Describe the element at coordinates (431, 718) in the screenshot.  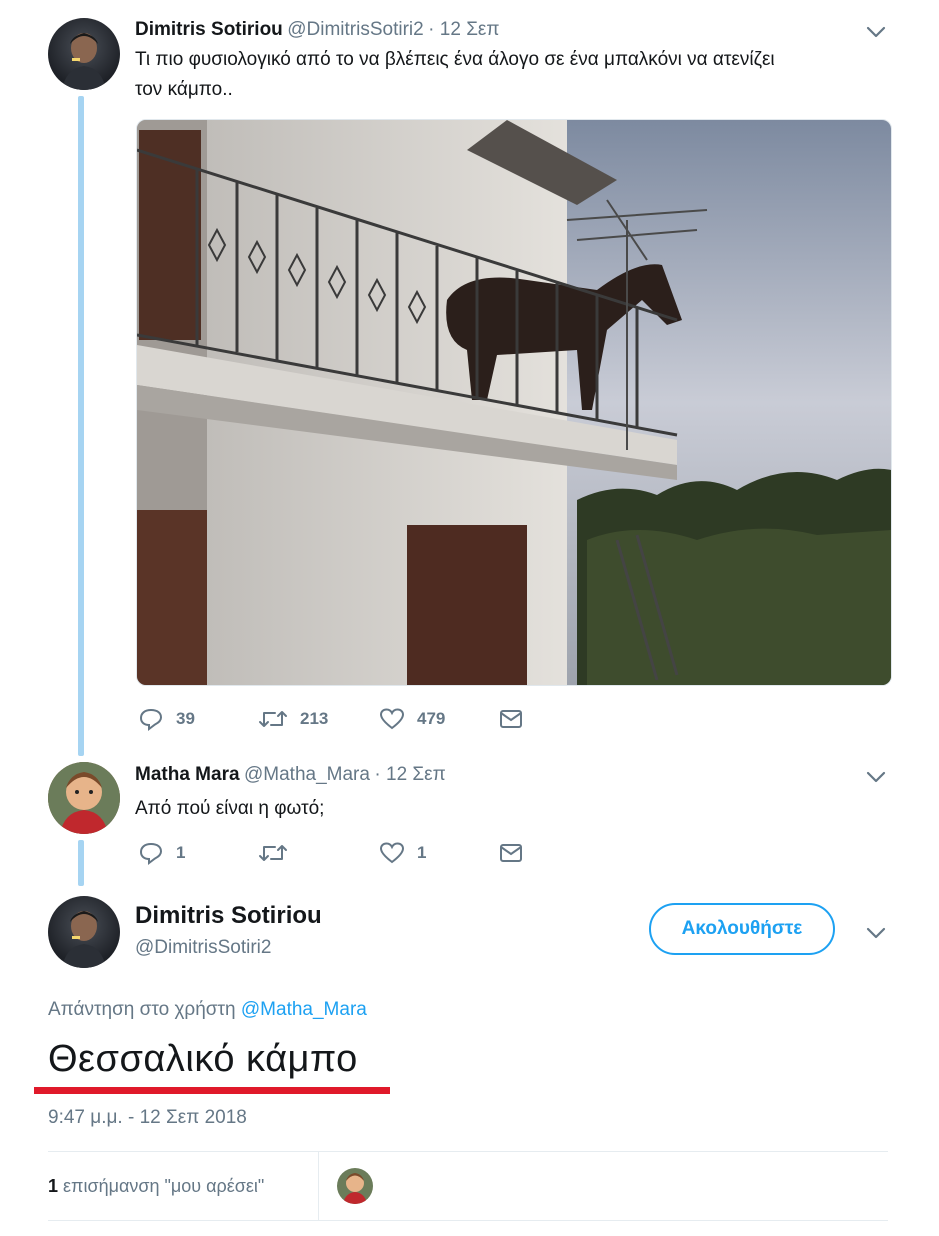
I see `like-count: 479` at that location.